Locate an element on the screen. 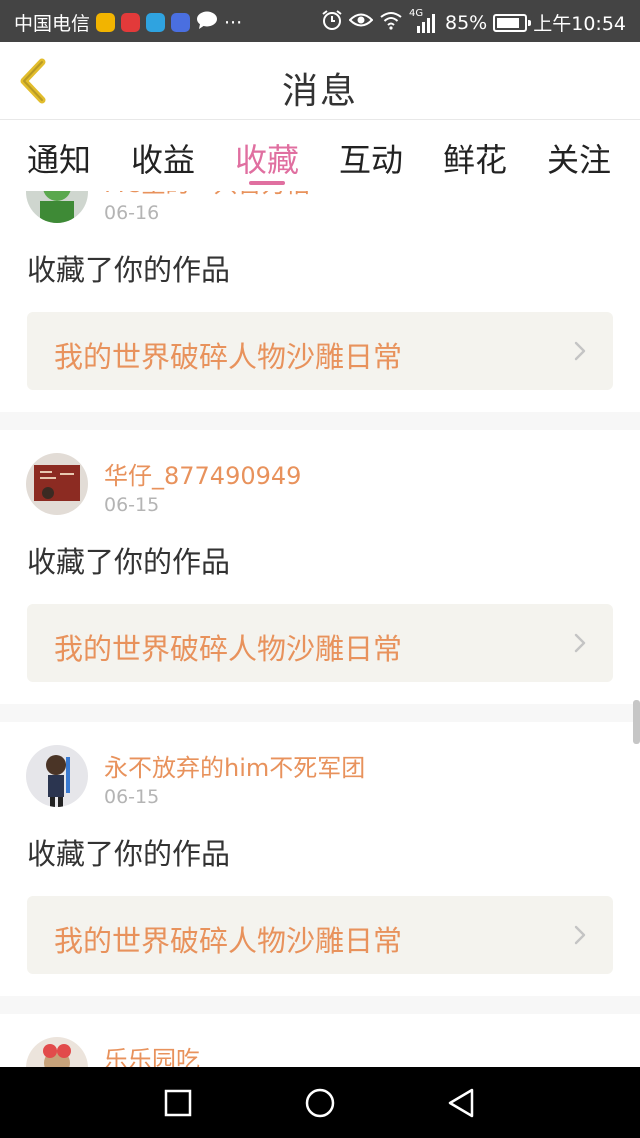 This screenshot has height=1138, width=640. username: 乐乐园吃 is located at coordinates (152, 1053).